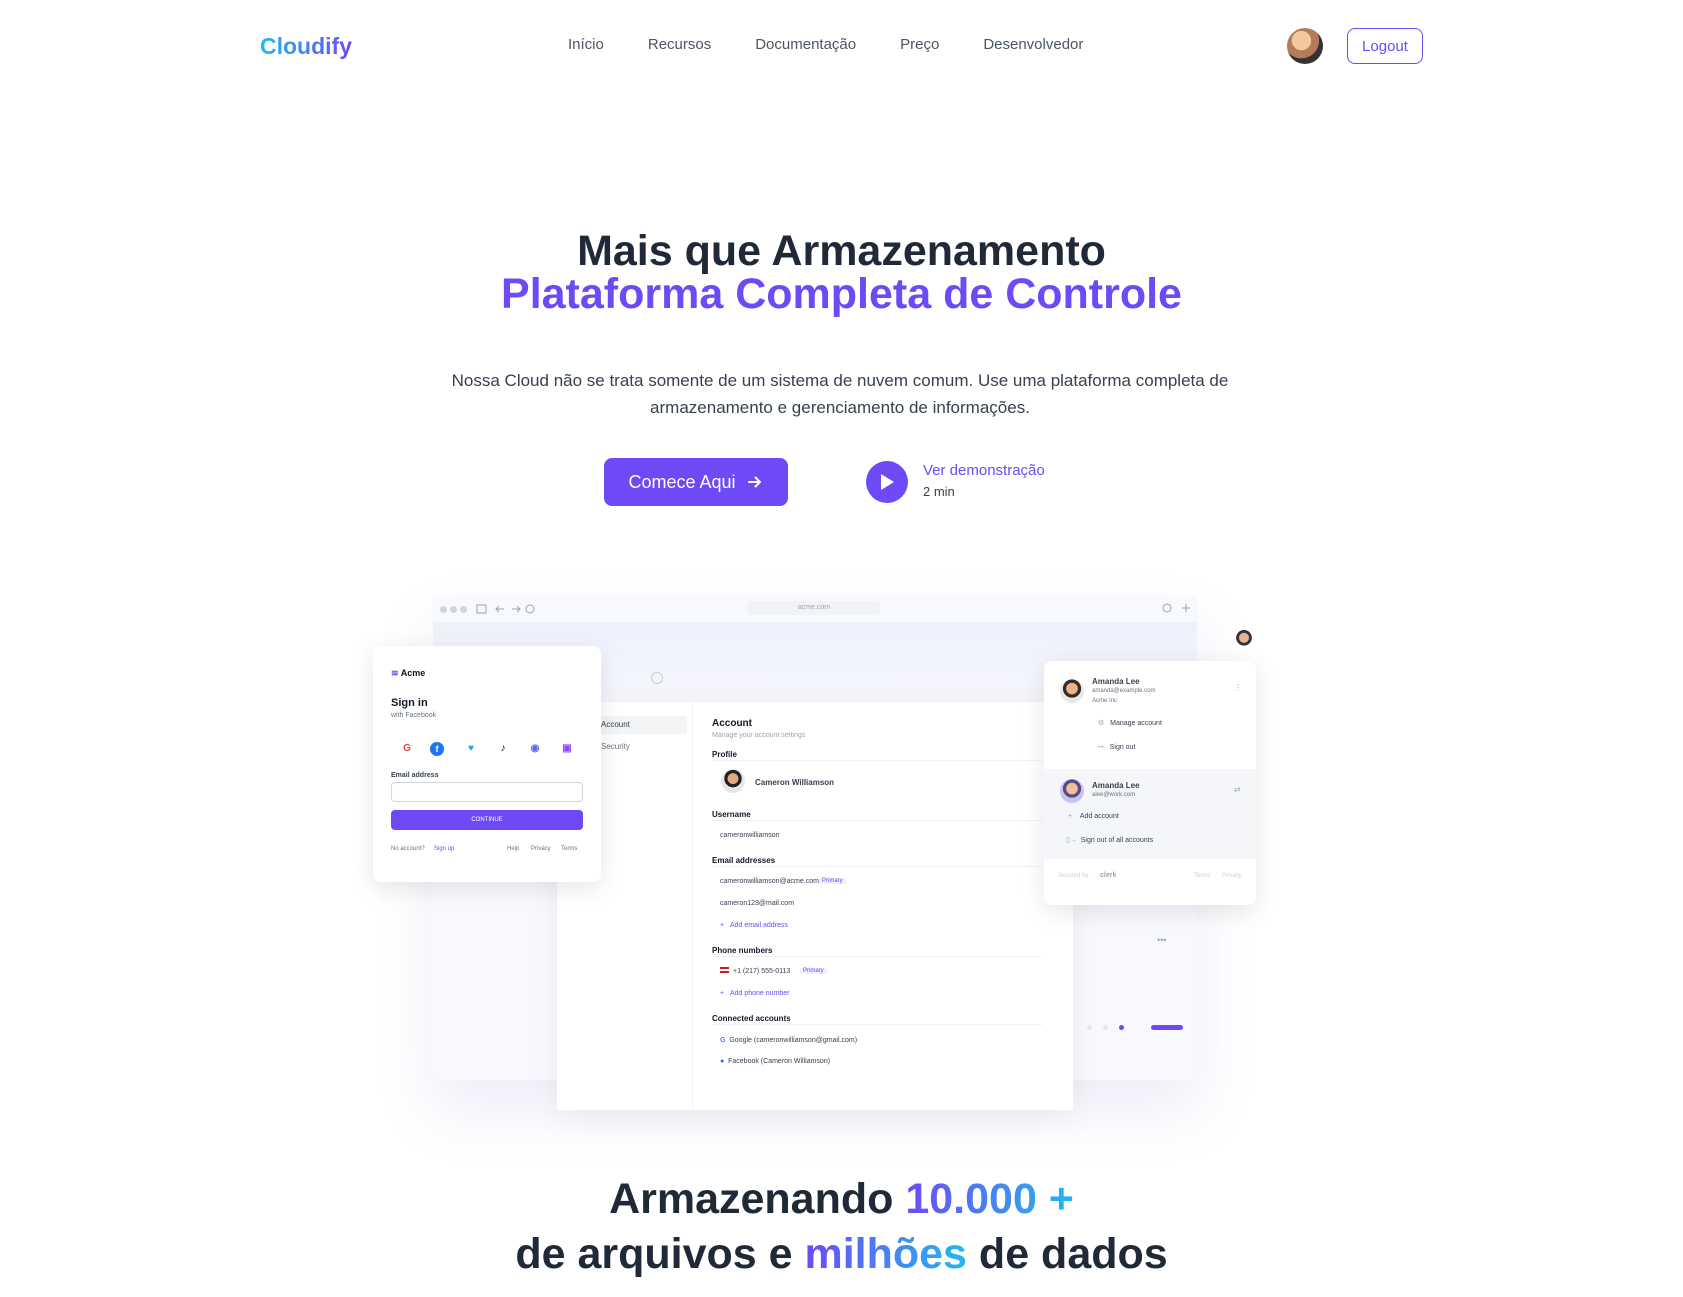  I want to click on address-bar: acme.com, so click(814, 608).